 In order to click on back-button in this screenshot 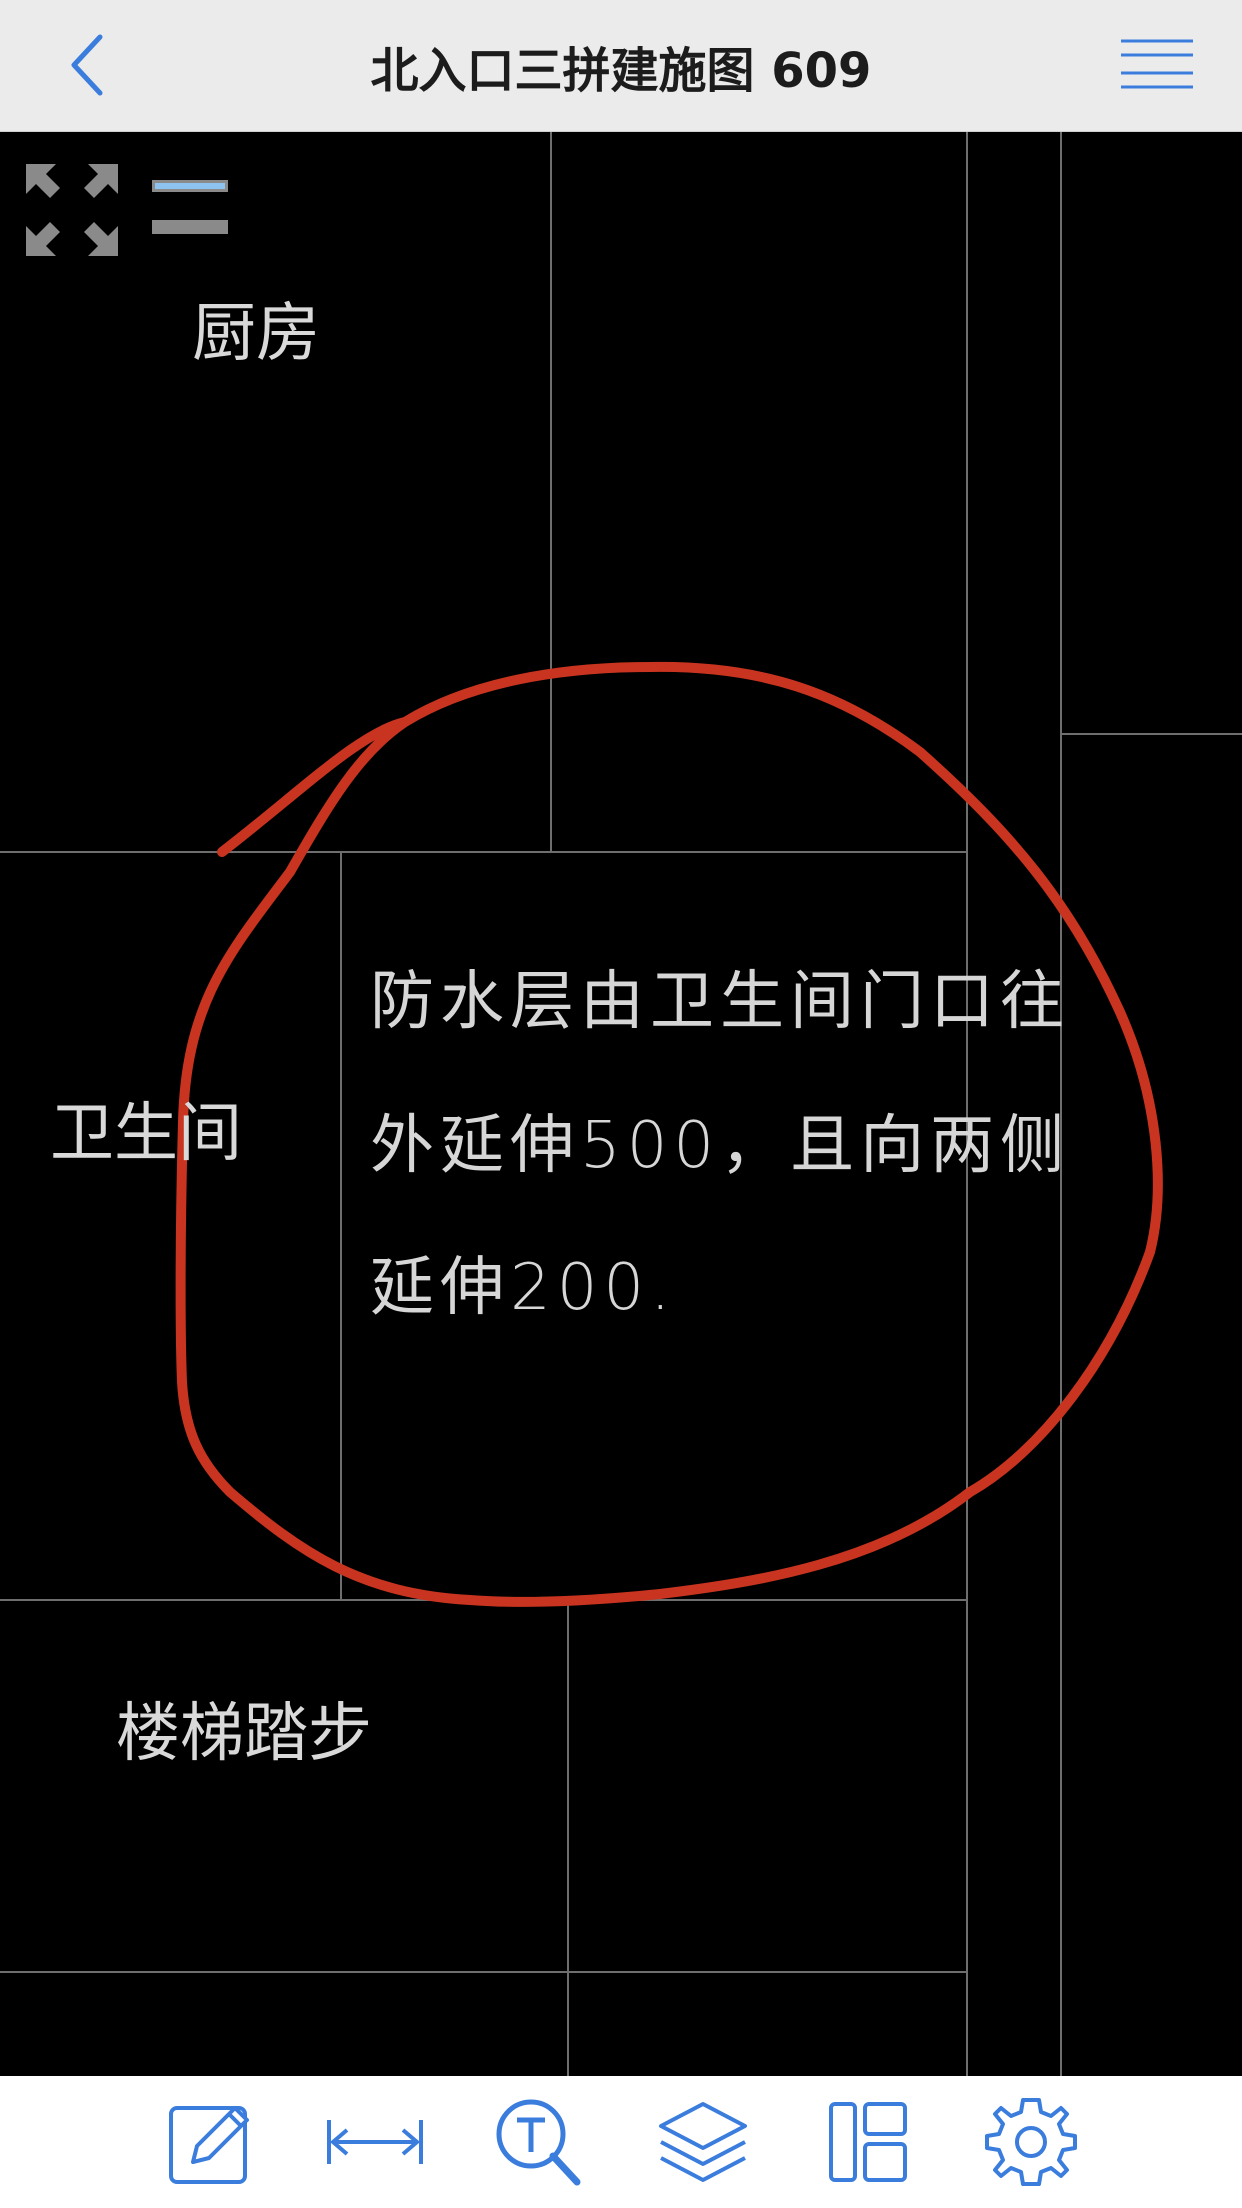, I will do `click(88, 65)`.